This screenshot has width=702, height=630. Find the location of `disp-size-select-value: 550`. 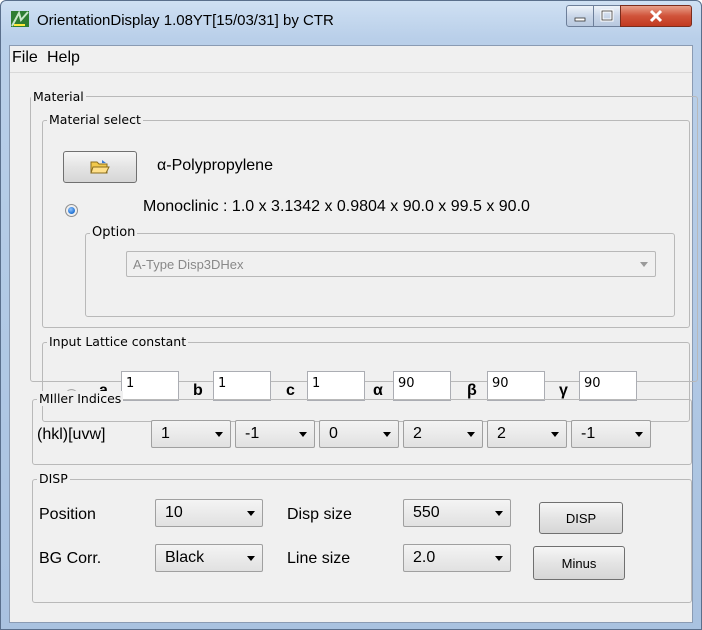

disp-size-select-value: 550 is located at coordinates (426, 512).